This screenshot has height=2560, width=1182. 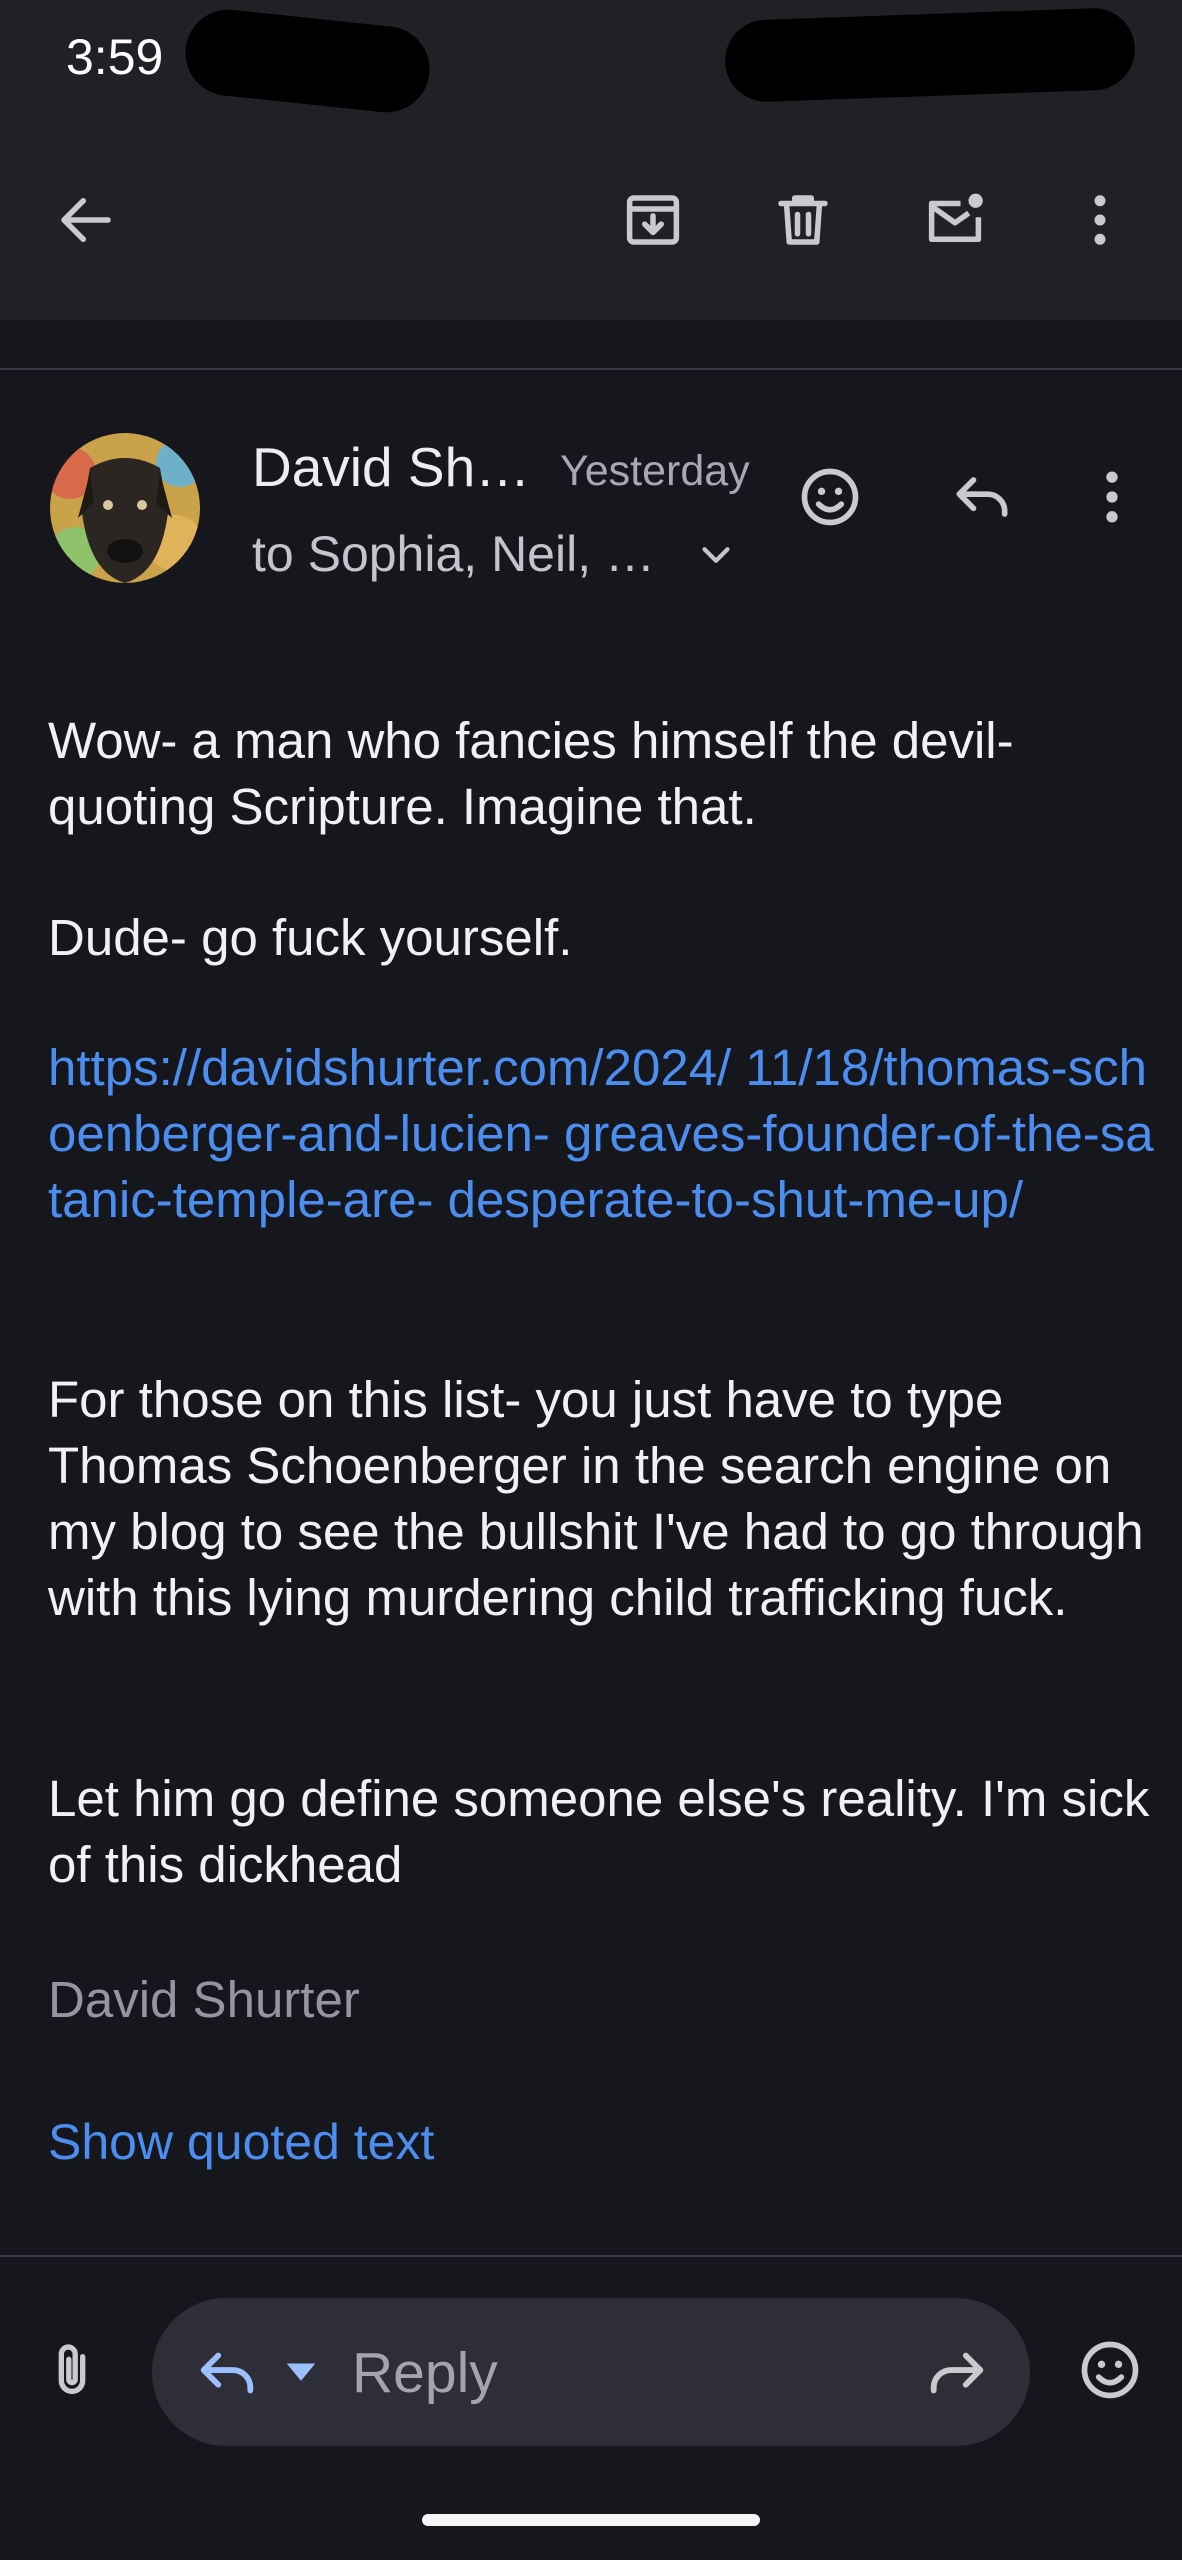 I want to click on emoji-button, so click(x=1110, y=2370).